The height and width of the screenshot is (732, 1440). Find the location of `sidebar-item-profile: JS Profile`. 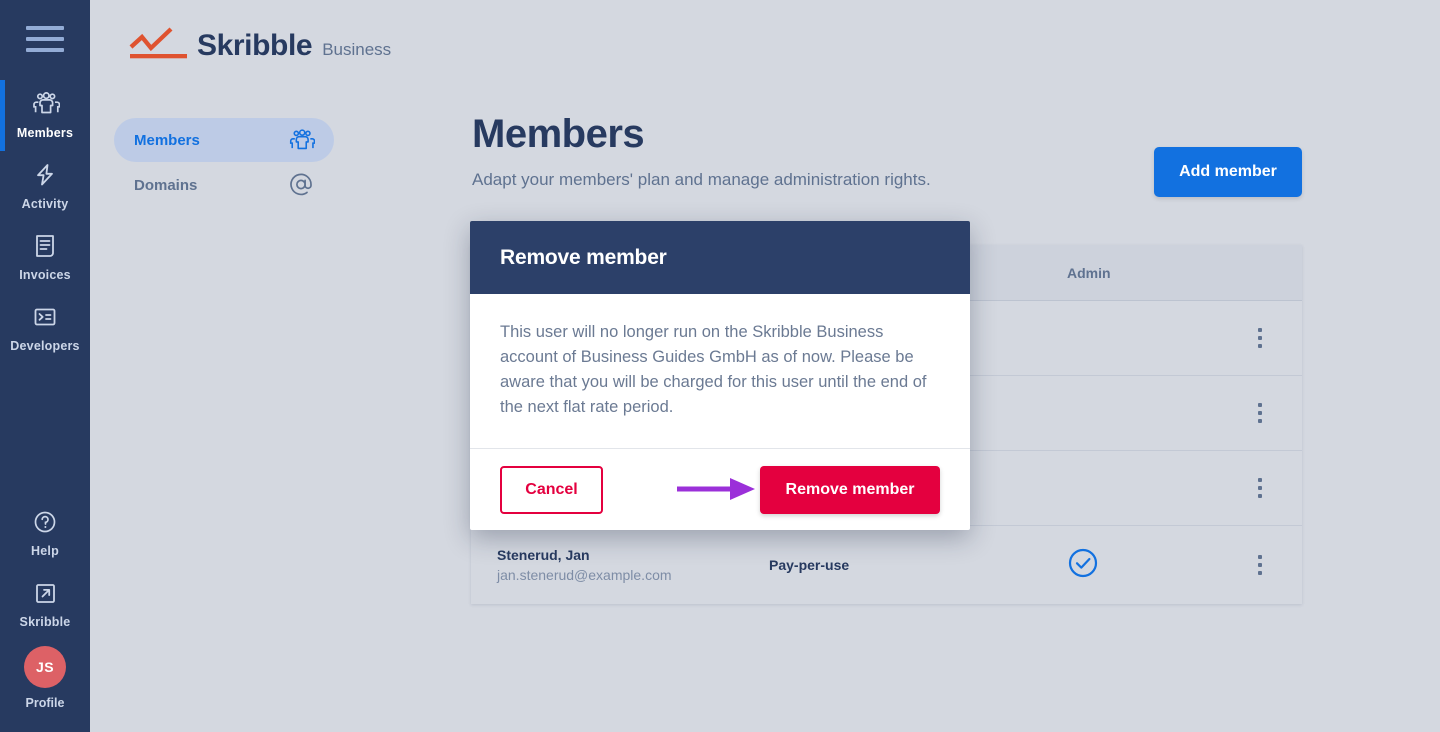

sidebar-item-profile: JS Profile is located at coordinates (45, 680).